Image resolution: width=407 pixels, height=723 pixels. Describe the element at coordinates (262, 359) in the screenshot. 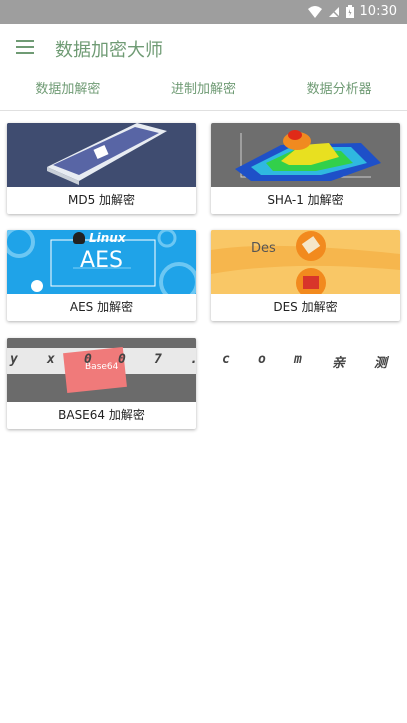

I see `watermark-char: o` at that location.